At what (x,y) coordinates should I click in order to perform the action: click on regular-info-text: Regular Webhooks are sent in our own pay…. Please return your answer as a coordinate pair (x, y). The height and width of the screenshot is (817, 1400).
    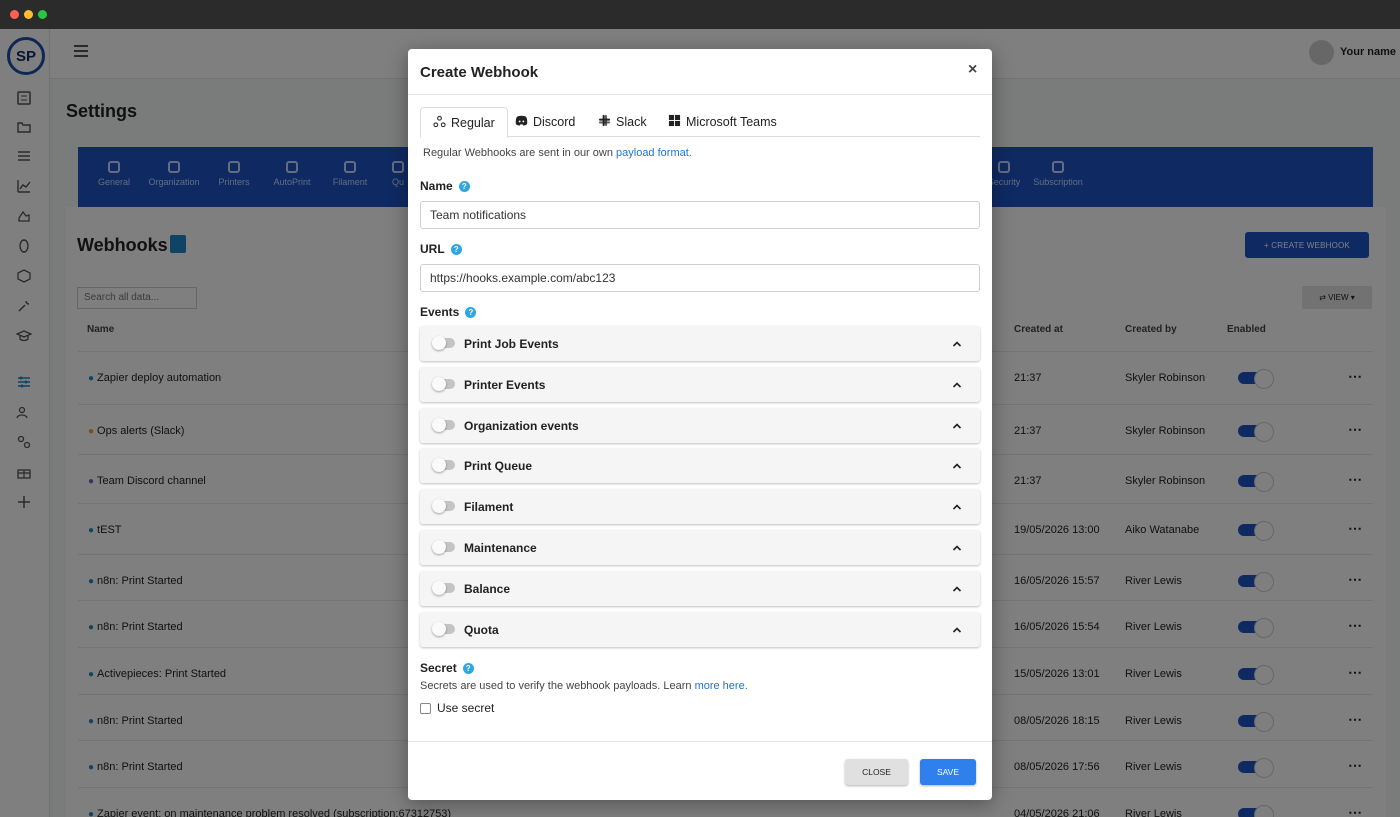
    Looking at the image, I should click on (557, 153).